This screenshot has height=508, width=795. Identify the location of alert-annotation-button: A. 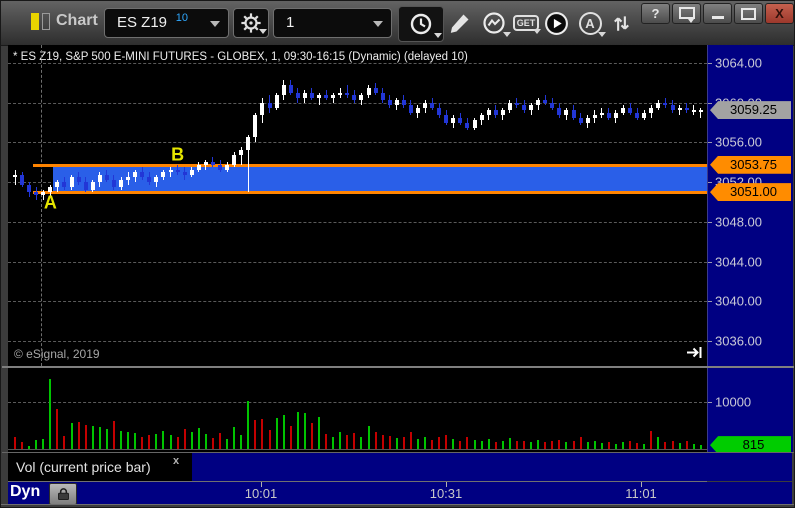
(590, 23).